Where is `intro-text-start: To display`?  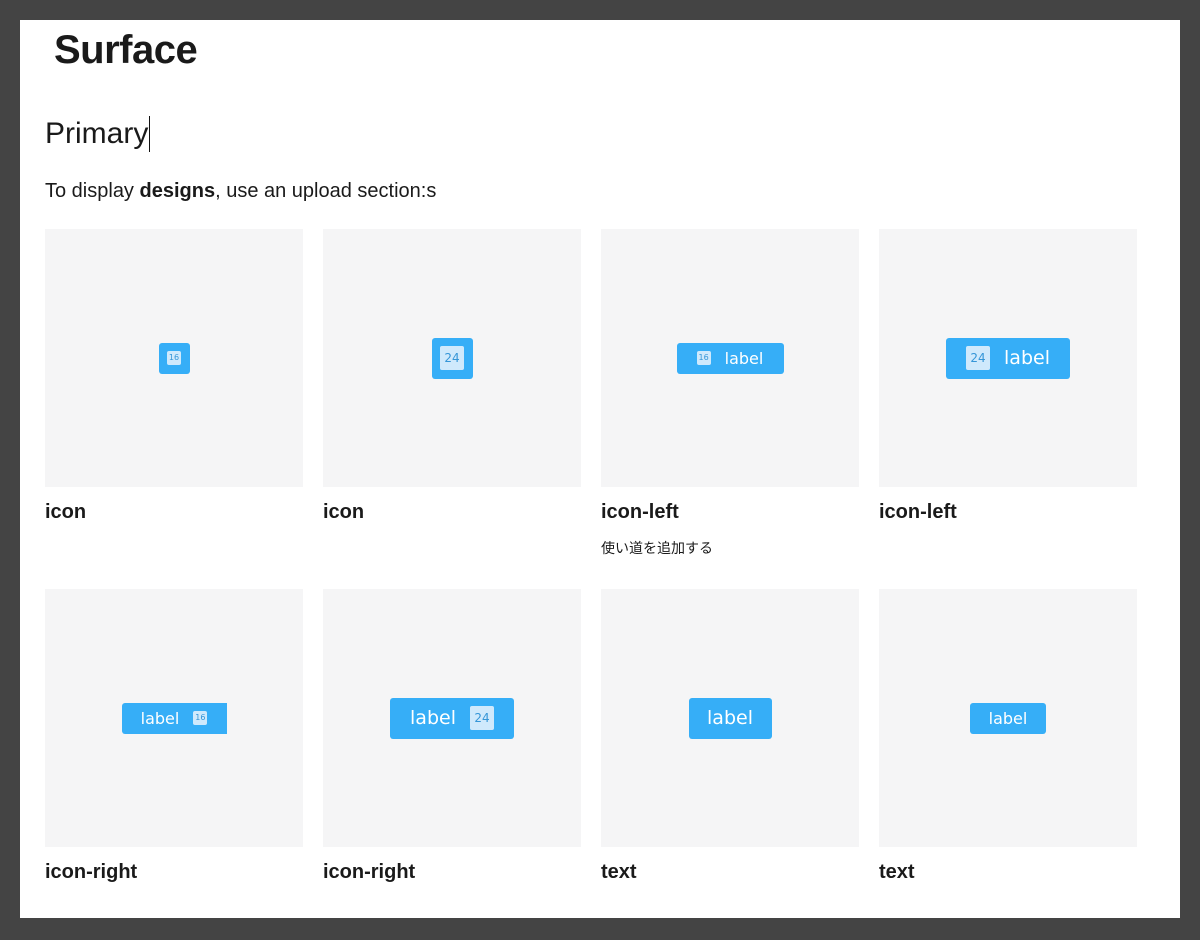
intro-text-start: To display is located at coordinates (92, 191).